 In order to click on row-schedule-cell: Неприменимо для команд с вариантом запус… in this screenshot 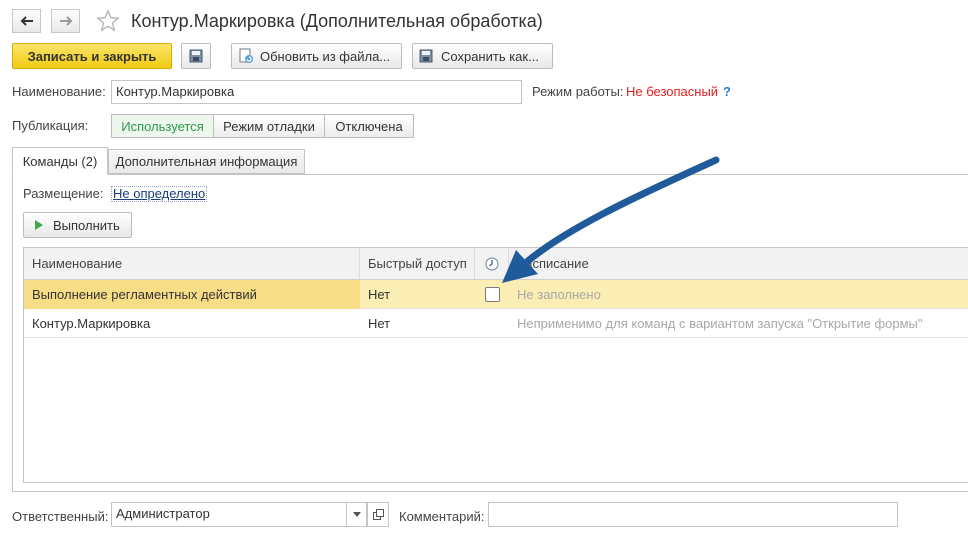, I will do `click(738, 323)`.